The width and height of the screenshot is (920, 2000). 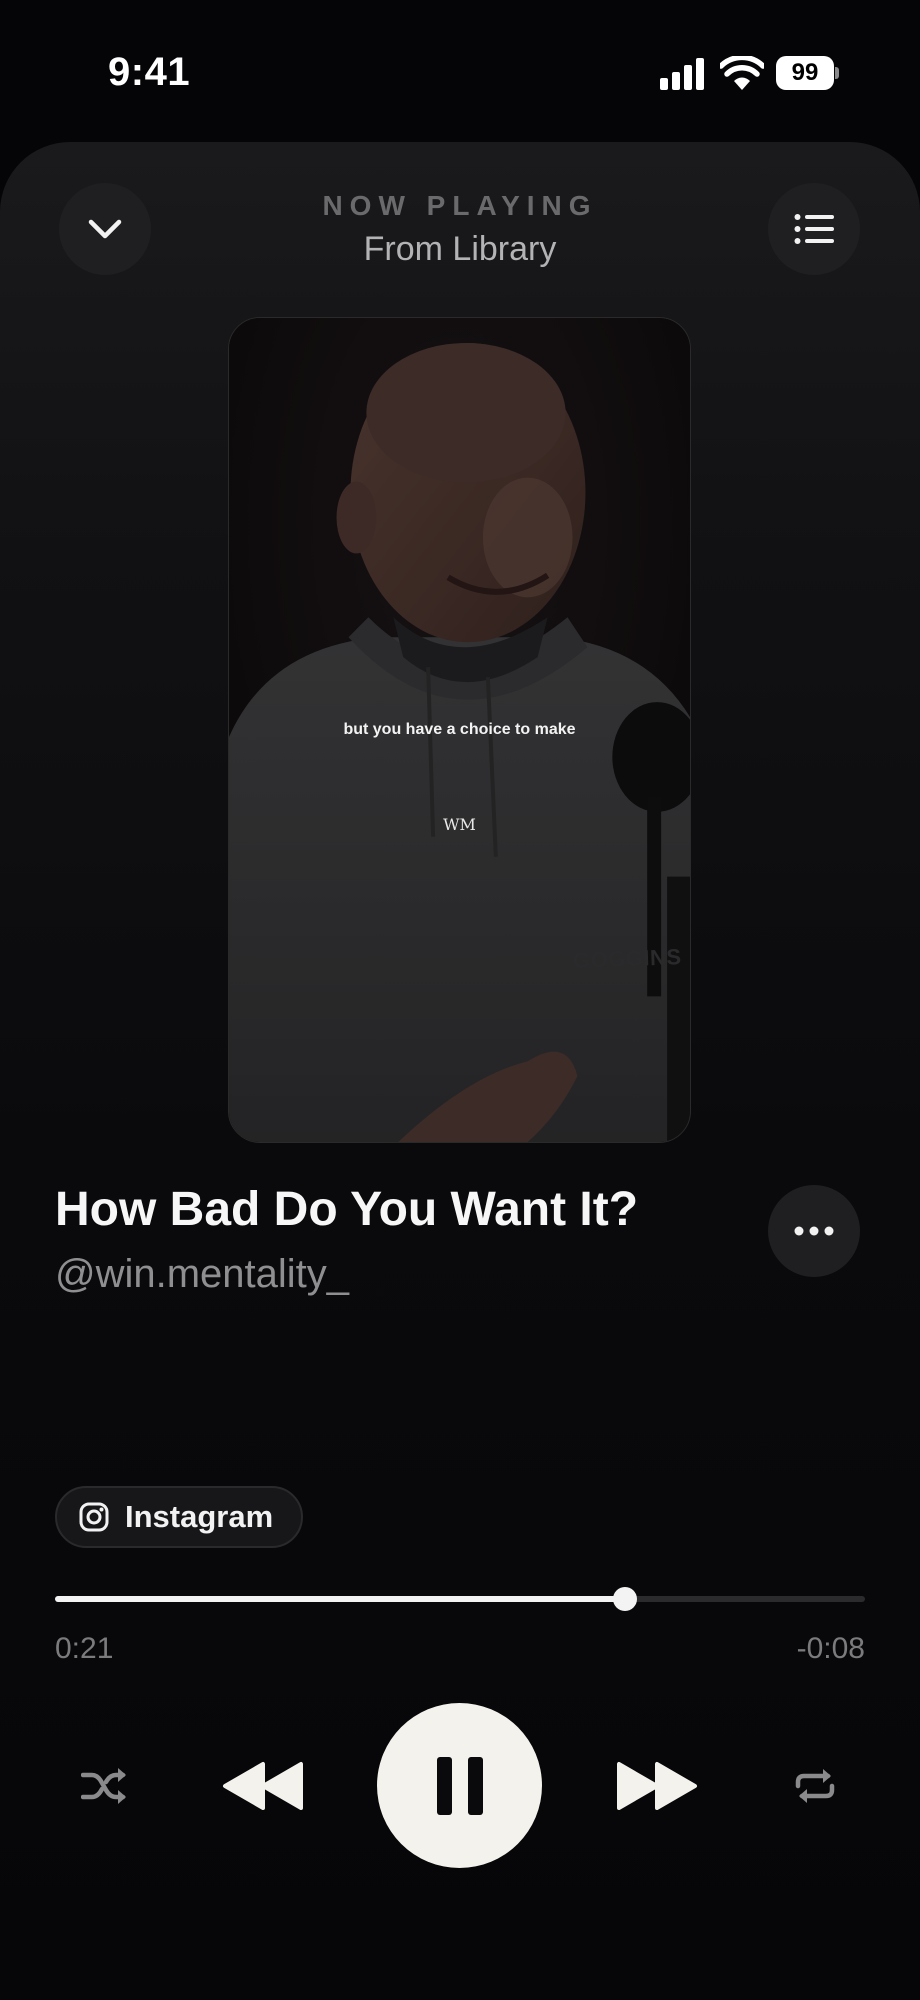 What do you see at coordinates (460, 70) in the screenshot?
I see `status-bar: 9:41 99` at bounding box center [460, 70].